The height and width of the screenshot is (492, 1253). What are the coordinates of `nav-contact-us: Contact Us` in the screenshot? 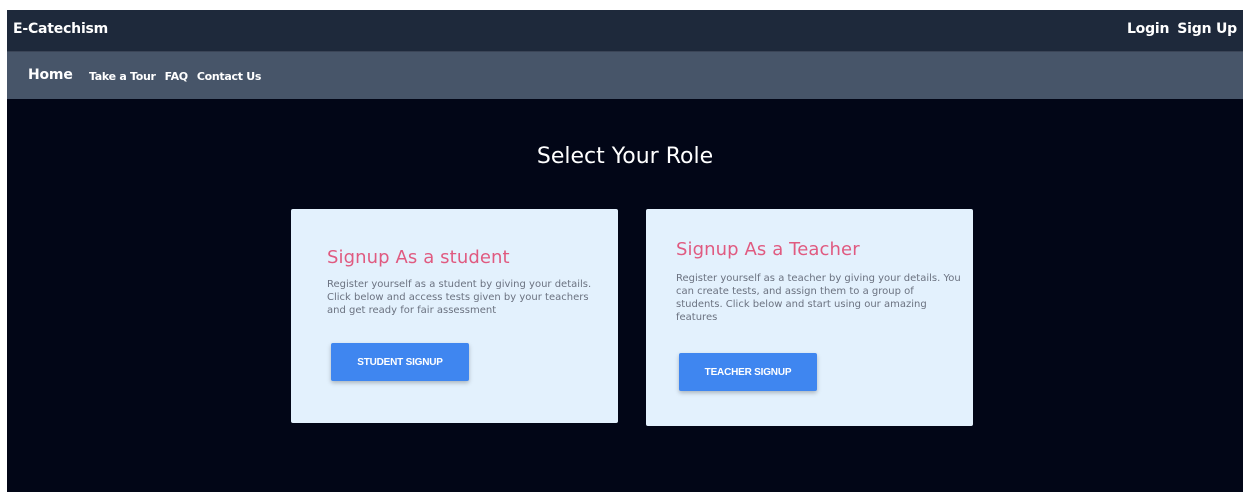 It's located at (229, 76).